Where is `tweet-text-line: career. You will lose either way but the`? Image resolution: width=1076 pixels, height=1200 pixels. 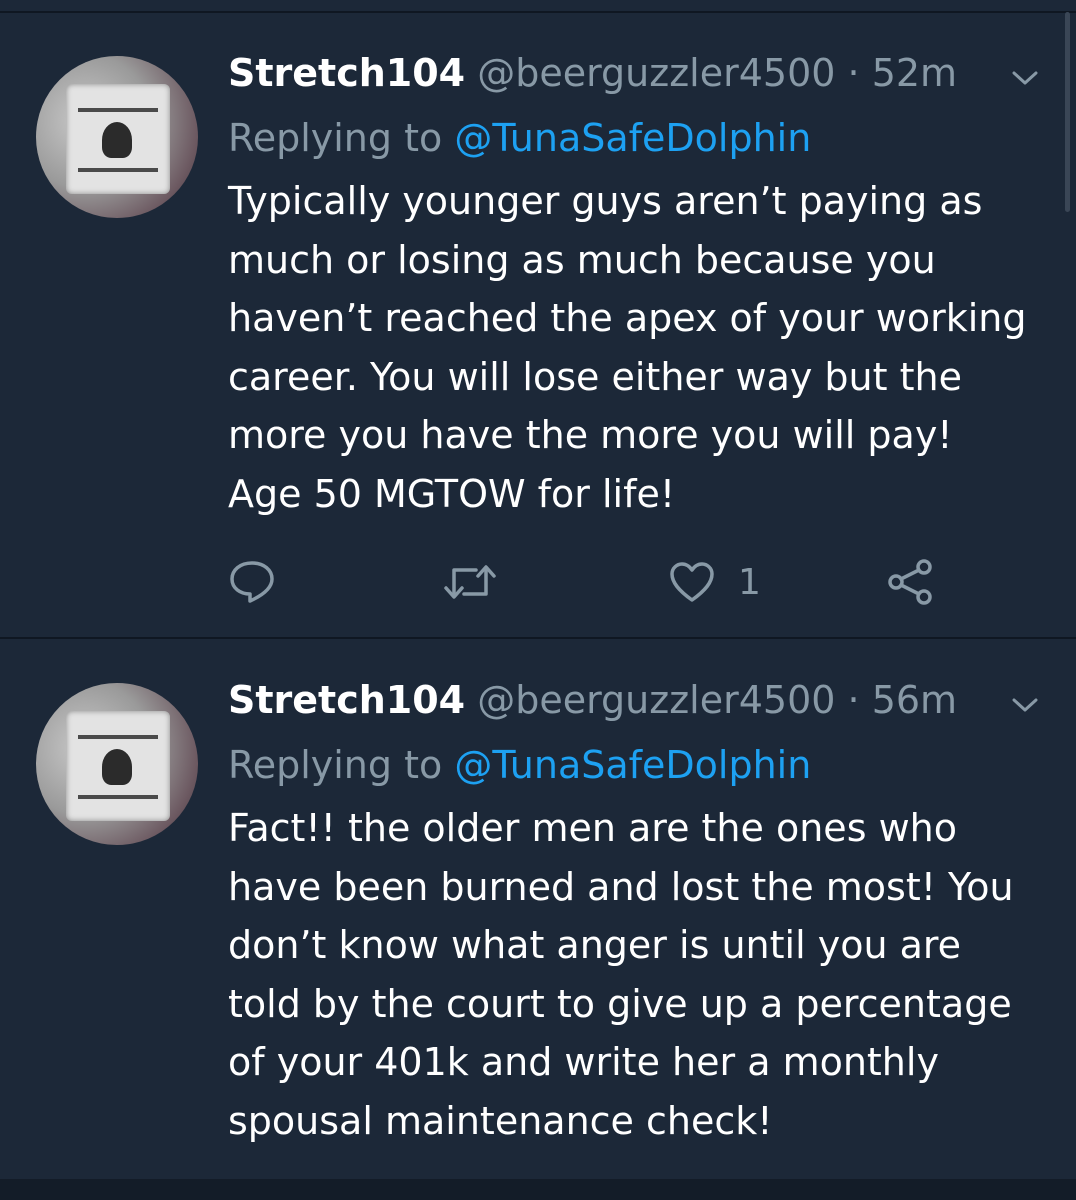
tweet-text-line: career. You will lose either way but the is located at coordinates (595, 376).